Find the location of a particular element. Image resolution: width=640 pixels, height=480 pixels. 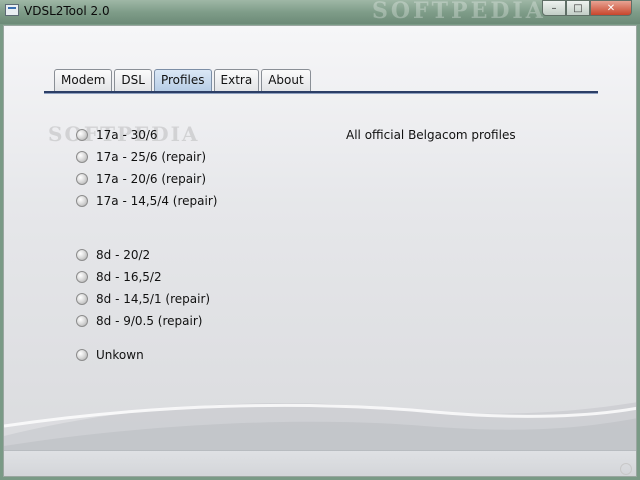

minimize-icon: – is located at coordinates (554, 8).